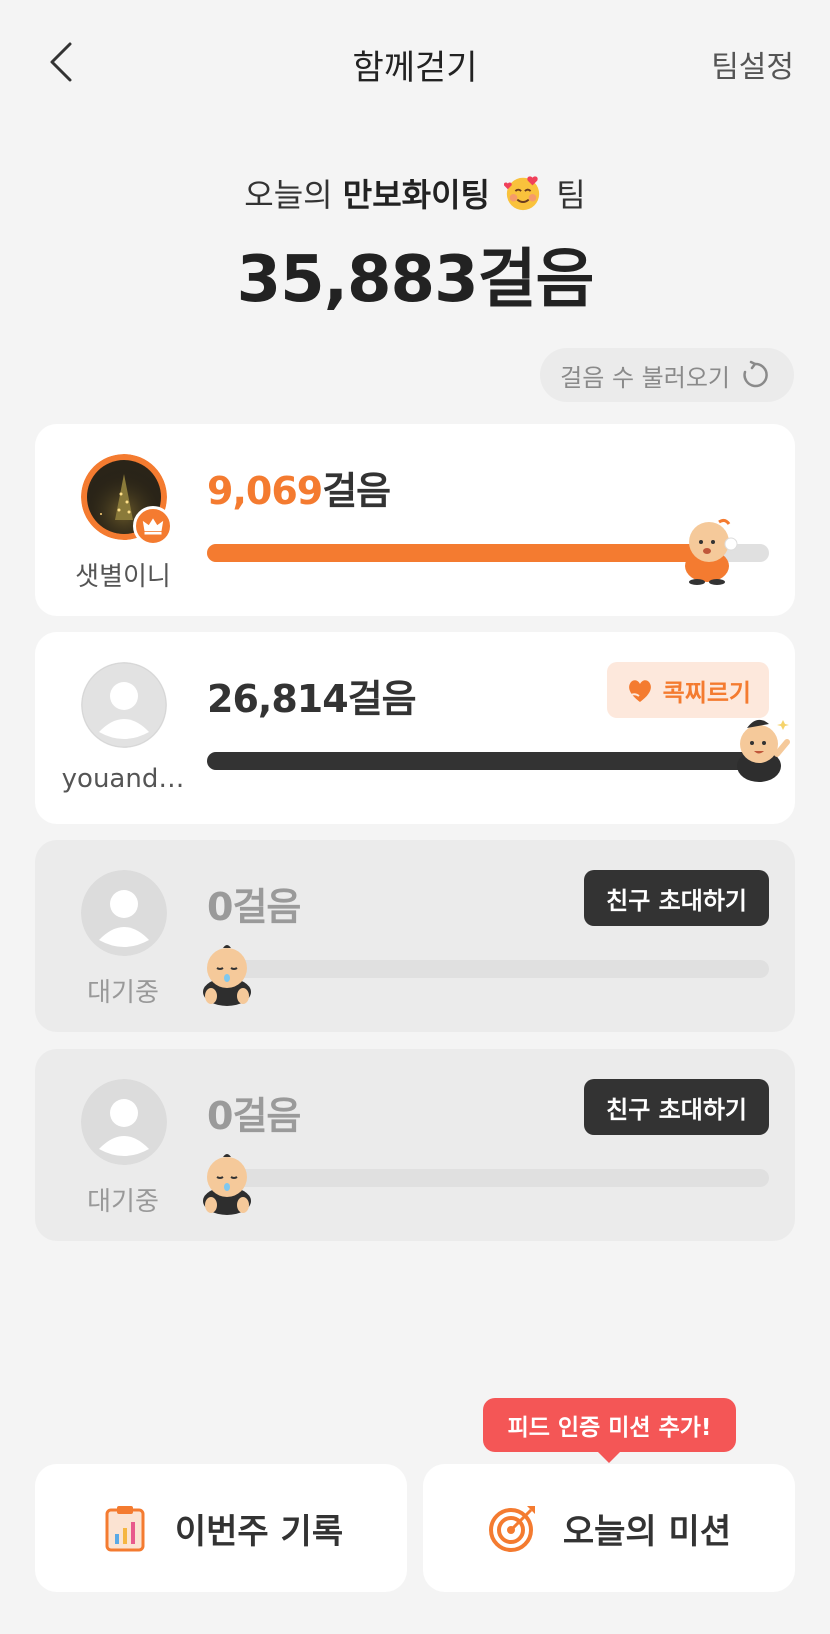  I want to click on target-icon, so click(511, 1529).